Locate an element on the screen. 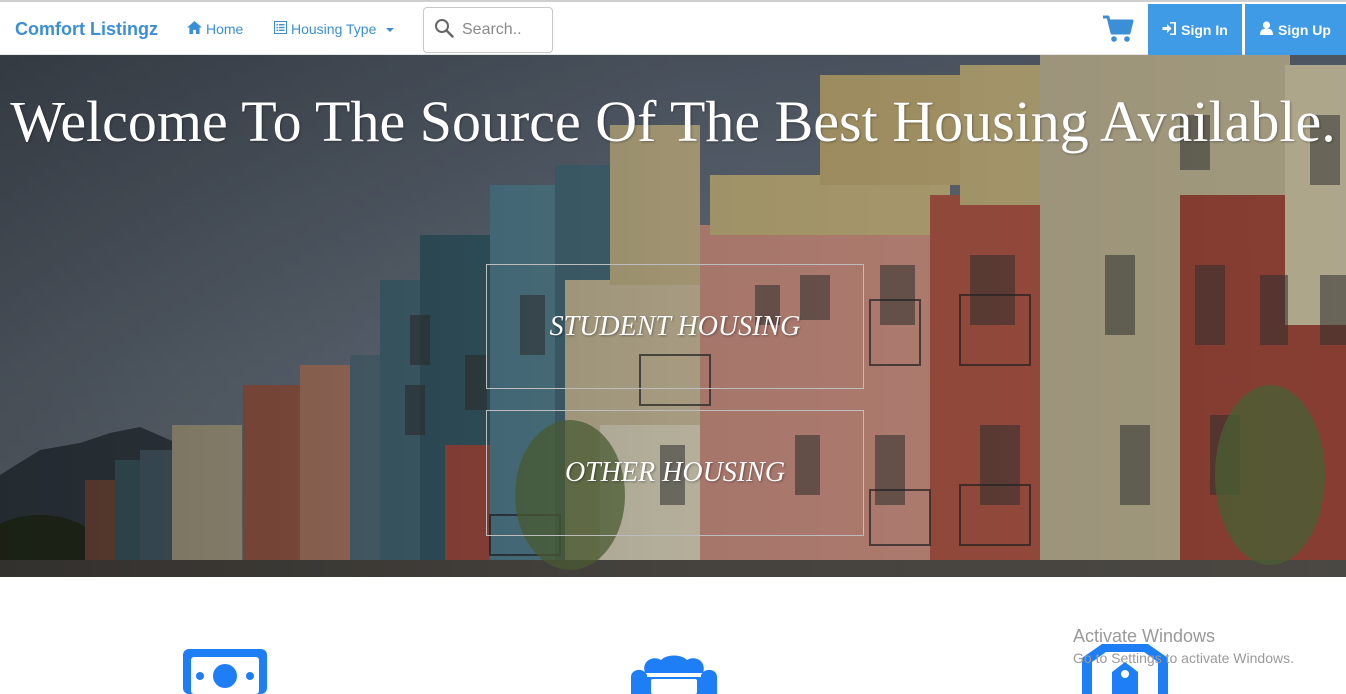 The image size is (1346, 694). nav-home-link: Home is located at coordinates (215, 29).